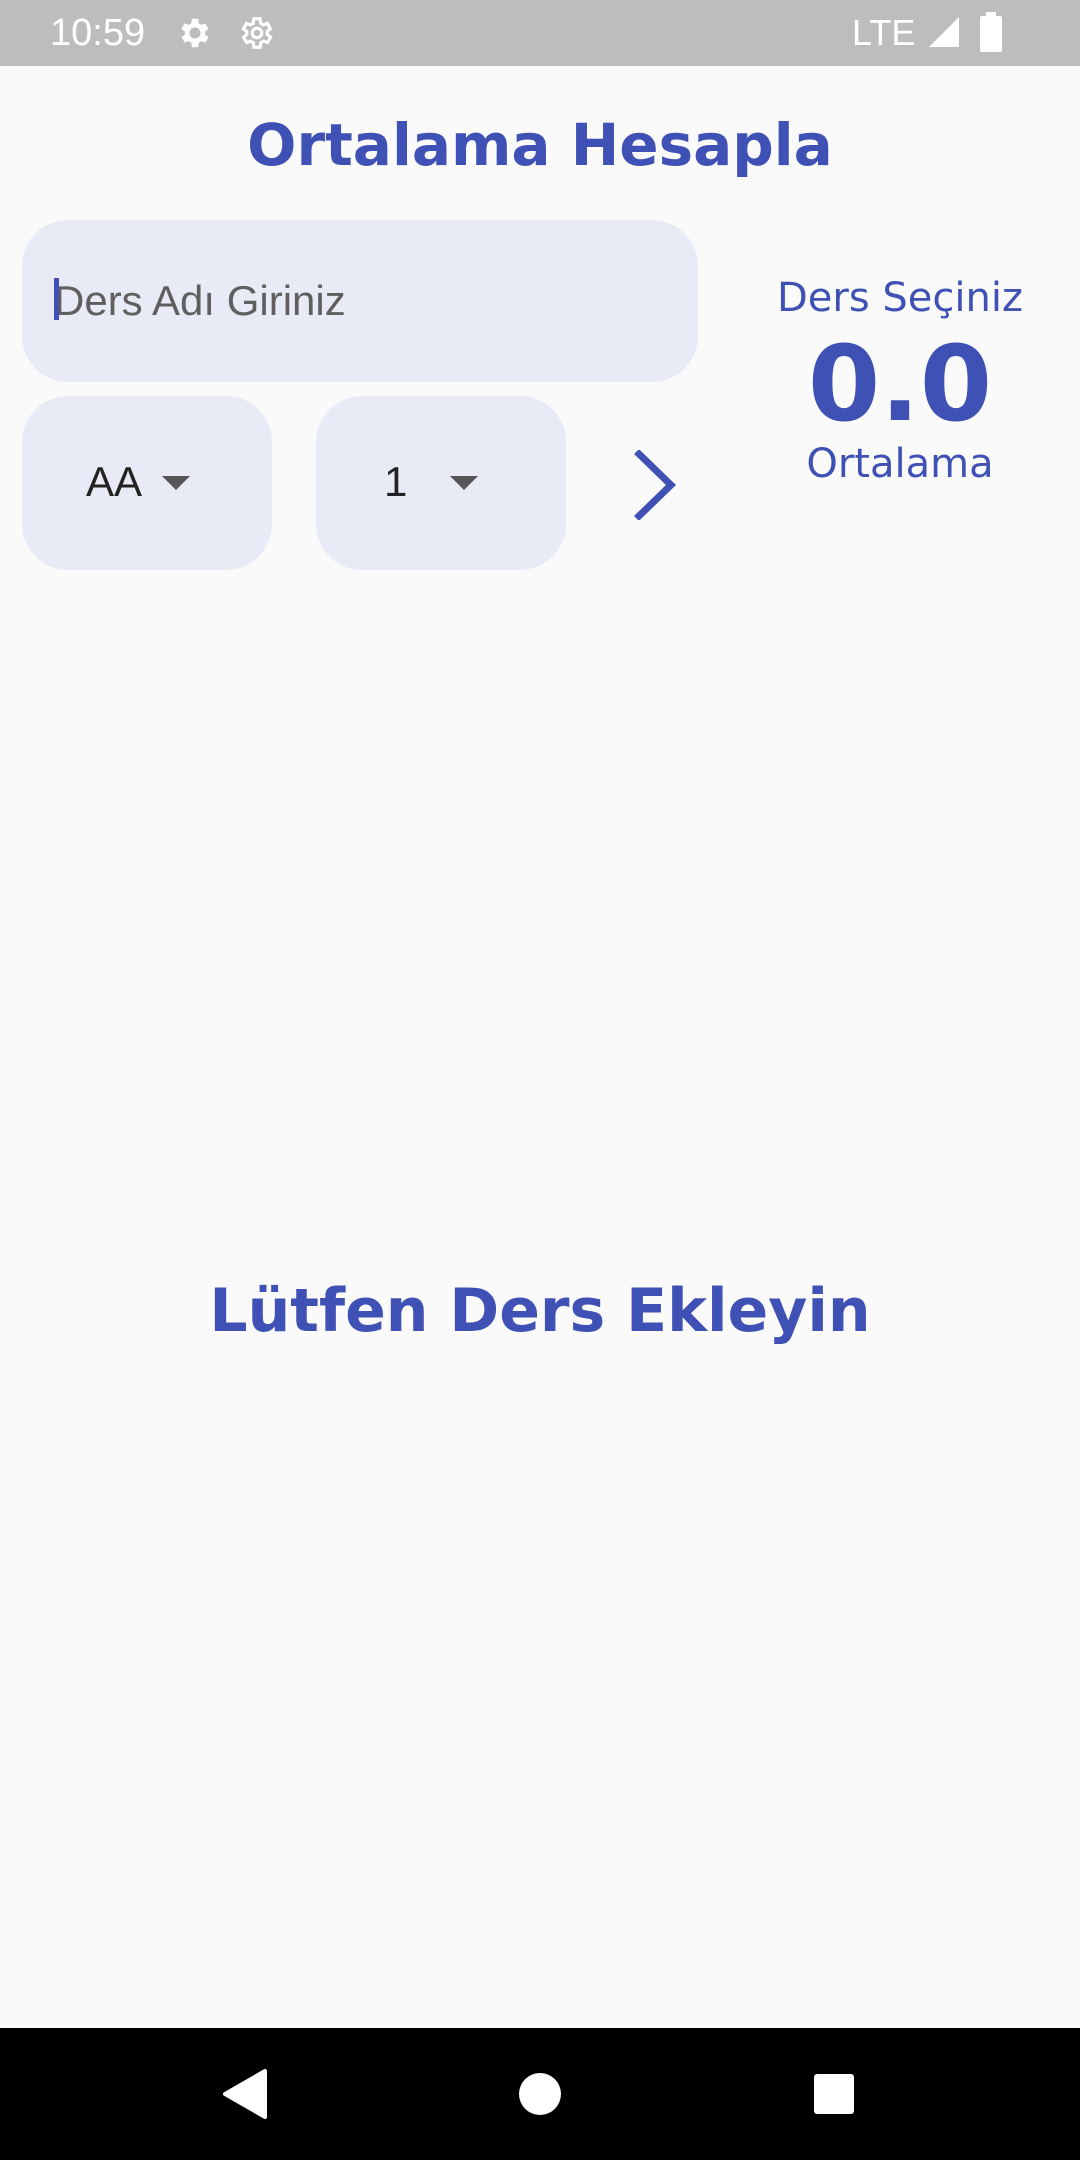 The image size is (1080, 2160). I want to click on grade-selected-value: AA, so click(114, 481).